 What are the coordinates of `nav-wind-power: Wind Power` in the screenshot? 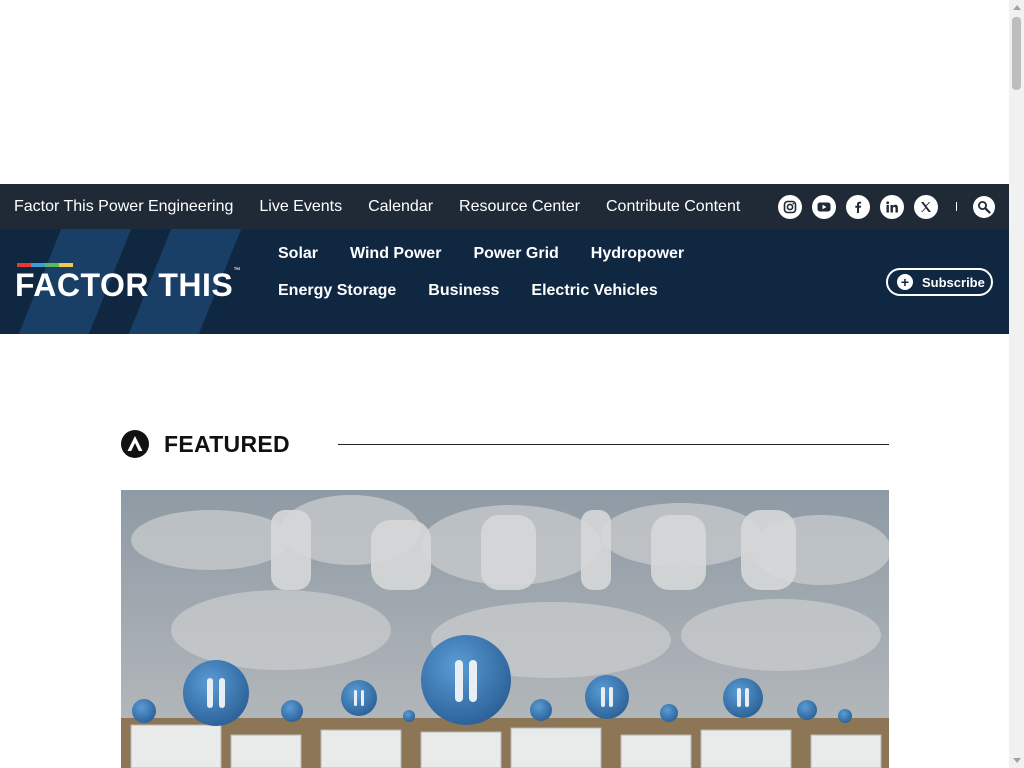 It's located at (395, 254).